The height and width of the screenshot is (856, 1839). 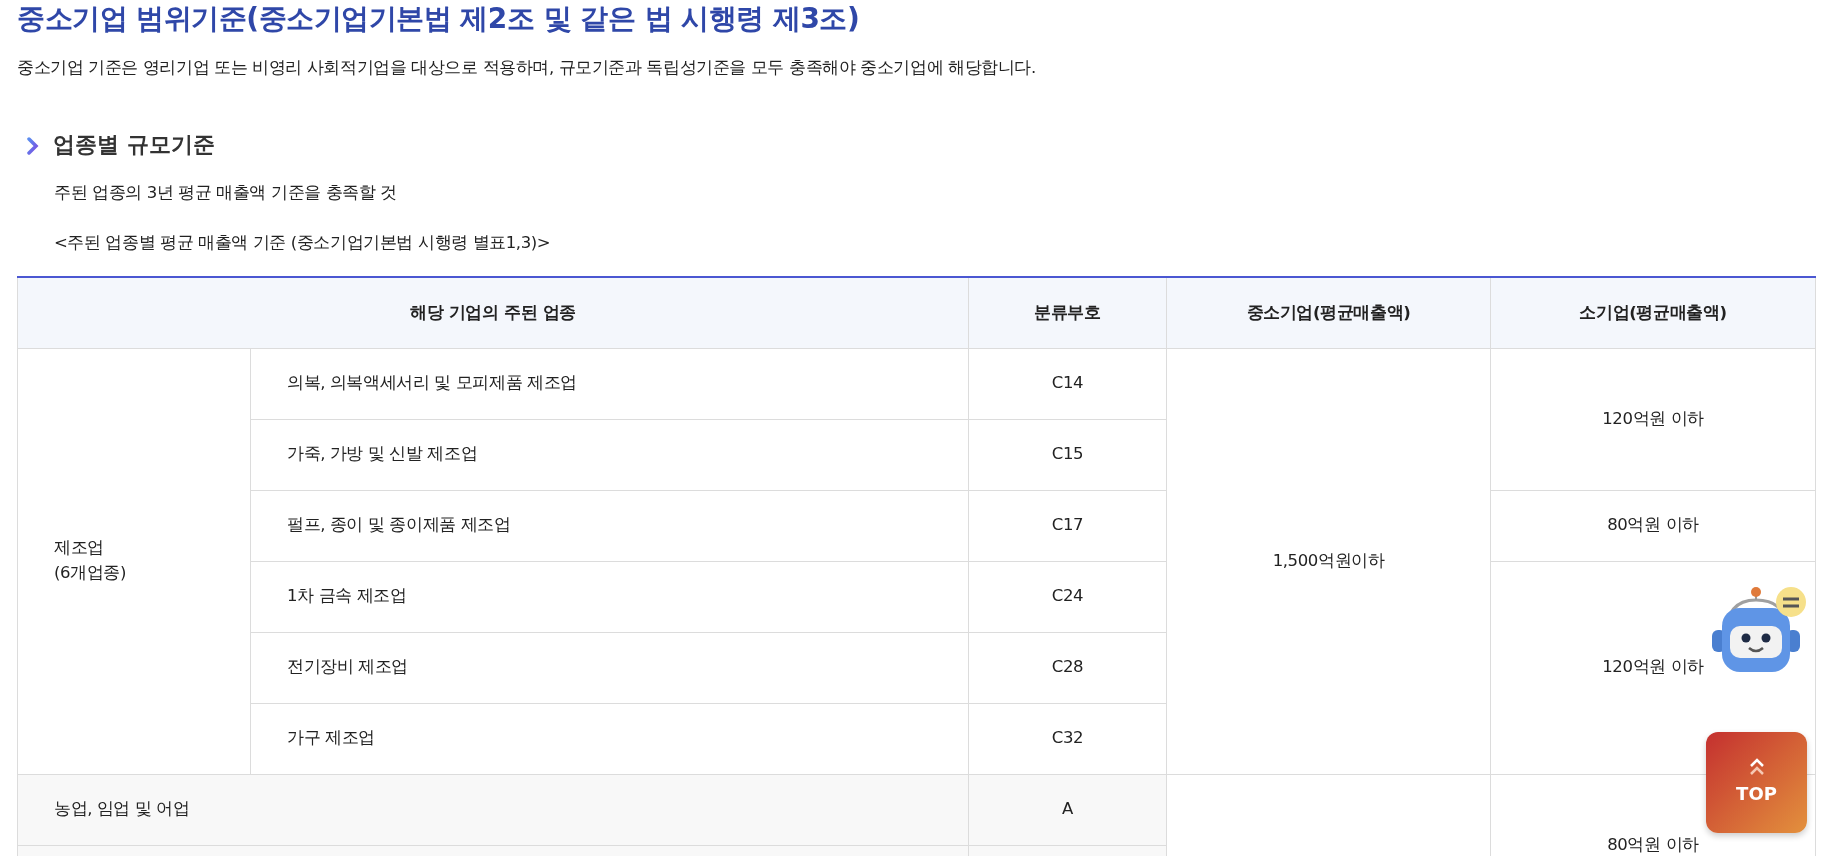 I want to click on table-cell: 의복, 의복액세서리 및 모피제품 제조업, so click(x=609, y=384).